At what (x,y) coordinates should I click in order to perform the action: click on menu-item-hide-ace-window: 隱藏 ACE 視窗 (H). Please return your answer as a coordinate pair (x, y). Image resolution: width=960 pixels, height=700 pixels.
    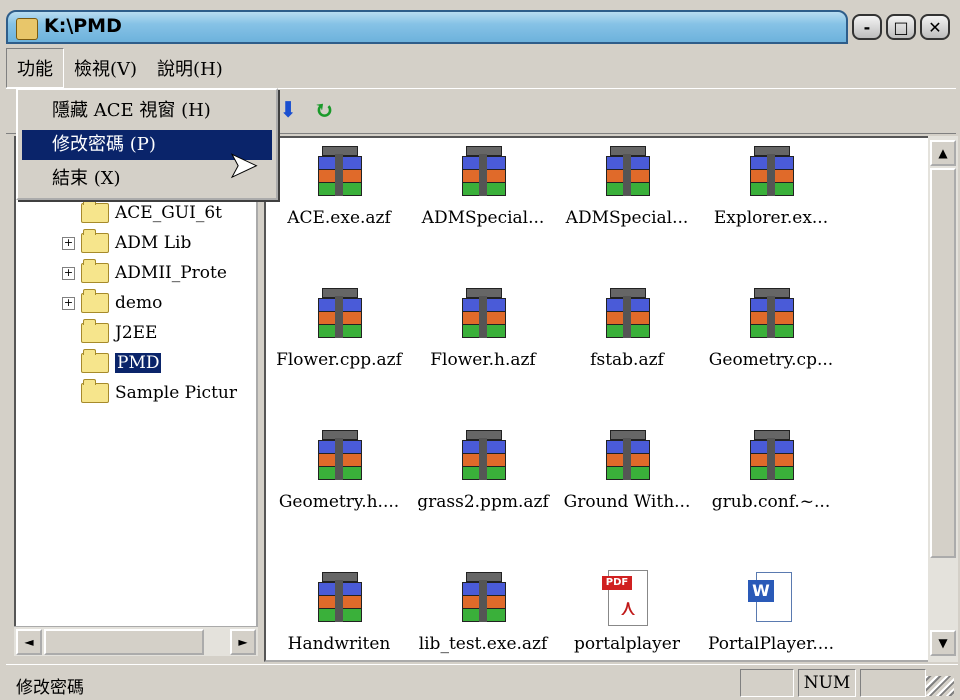
    Looking at the image, I should click on (147, 111).